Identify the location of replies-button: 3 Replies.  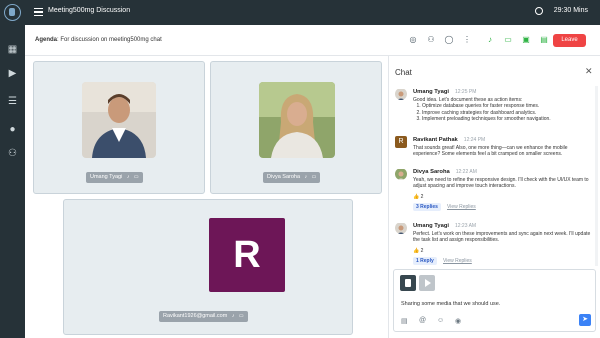
(427, 207).